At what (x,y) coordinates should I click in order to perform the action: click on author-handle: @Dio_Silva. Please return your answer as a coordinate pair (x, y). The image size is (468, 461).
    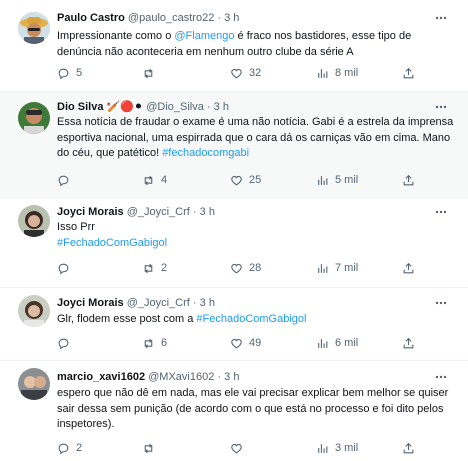
    Looking at the image, I should click on (175, 107).